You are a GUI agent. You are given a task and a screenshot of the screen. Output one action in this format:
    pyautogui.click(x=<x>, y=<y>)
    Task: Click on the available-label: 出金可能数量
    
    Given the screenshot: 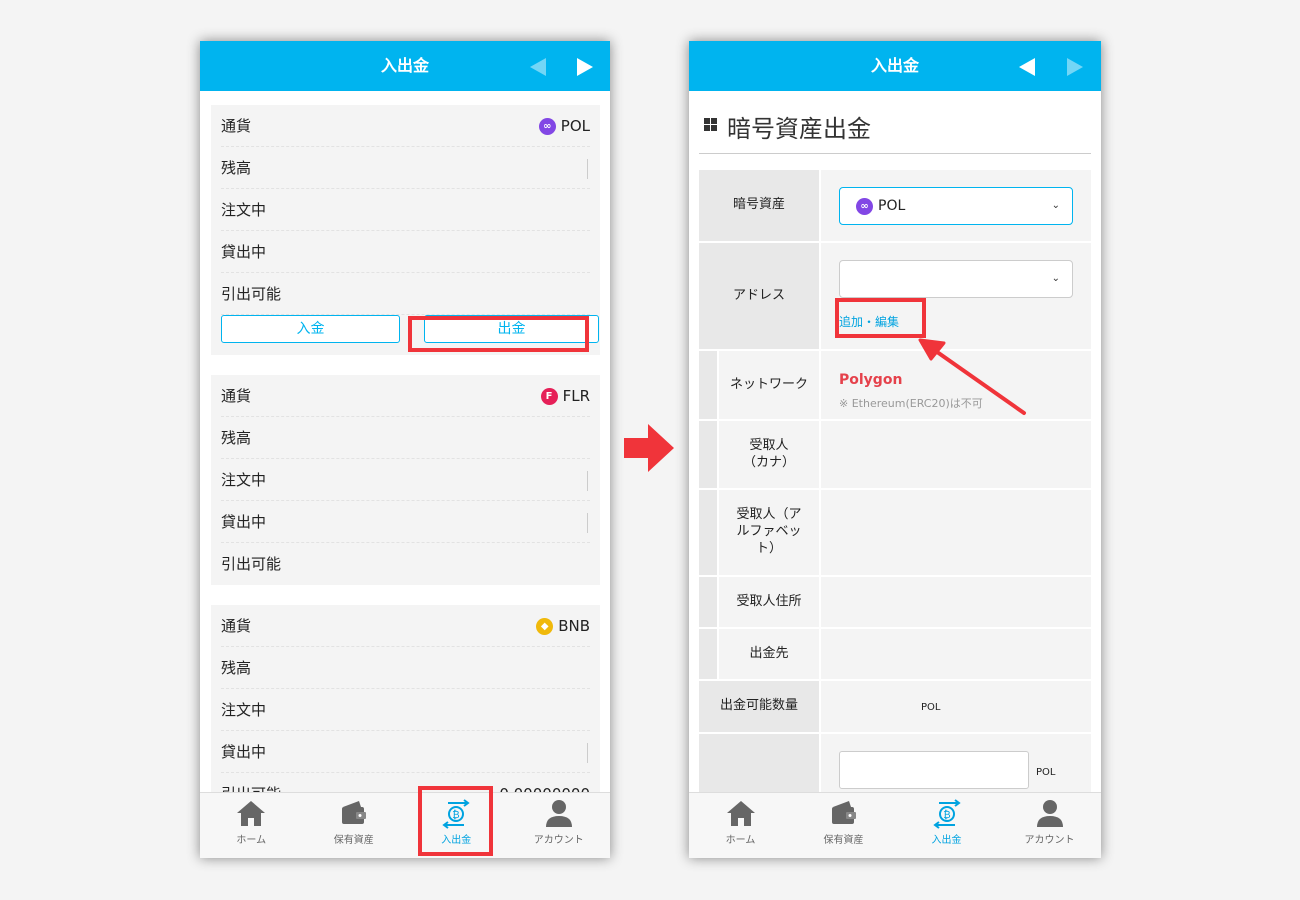 What is the action you would take?
    pyautogui.click(x=759, y=706)
    